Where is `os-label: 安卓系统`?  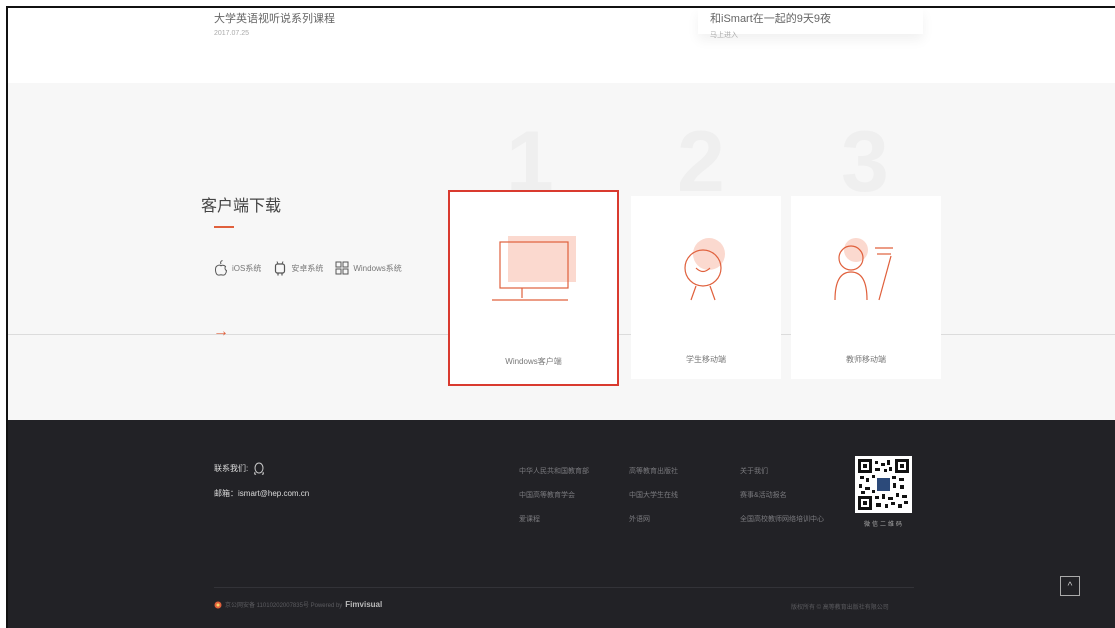
os-label: 安卓系统 is located at coordinates (307, 268).